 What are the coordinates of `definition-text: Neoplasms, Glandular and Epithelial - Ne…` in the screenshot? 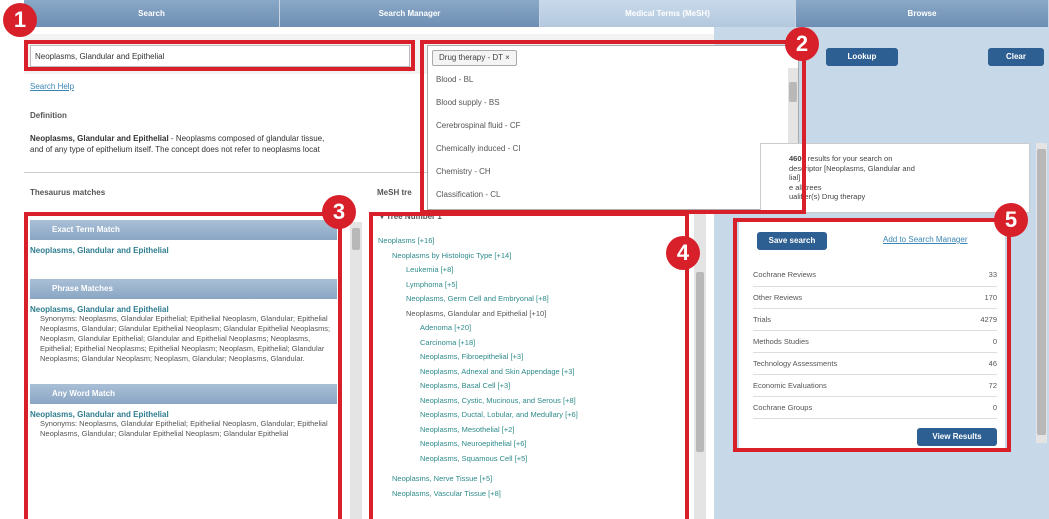 It's located at (230, 144).